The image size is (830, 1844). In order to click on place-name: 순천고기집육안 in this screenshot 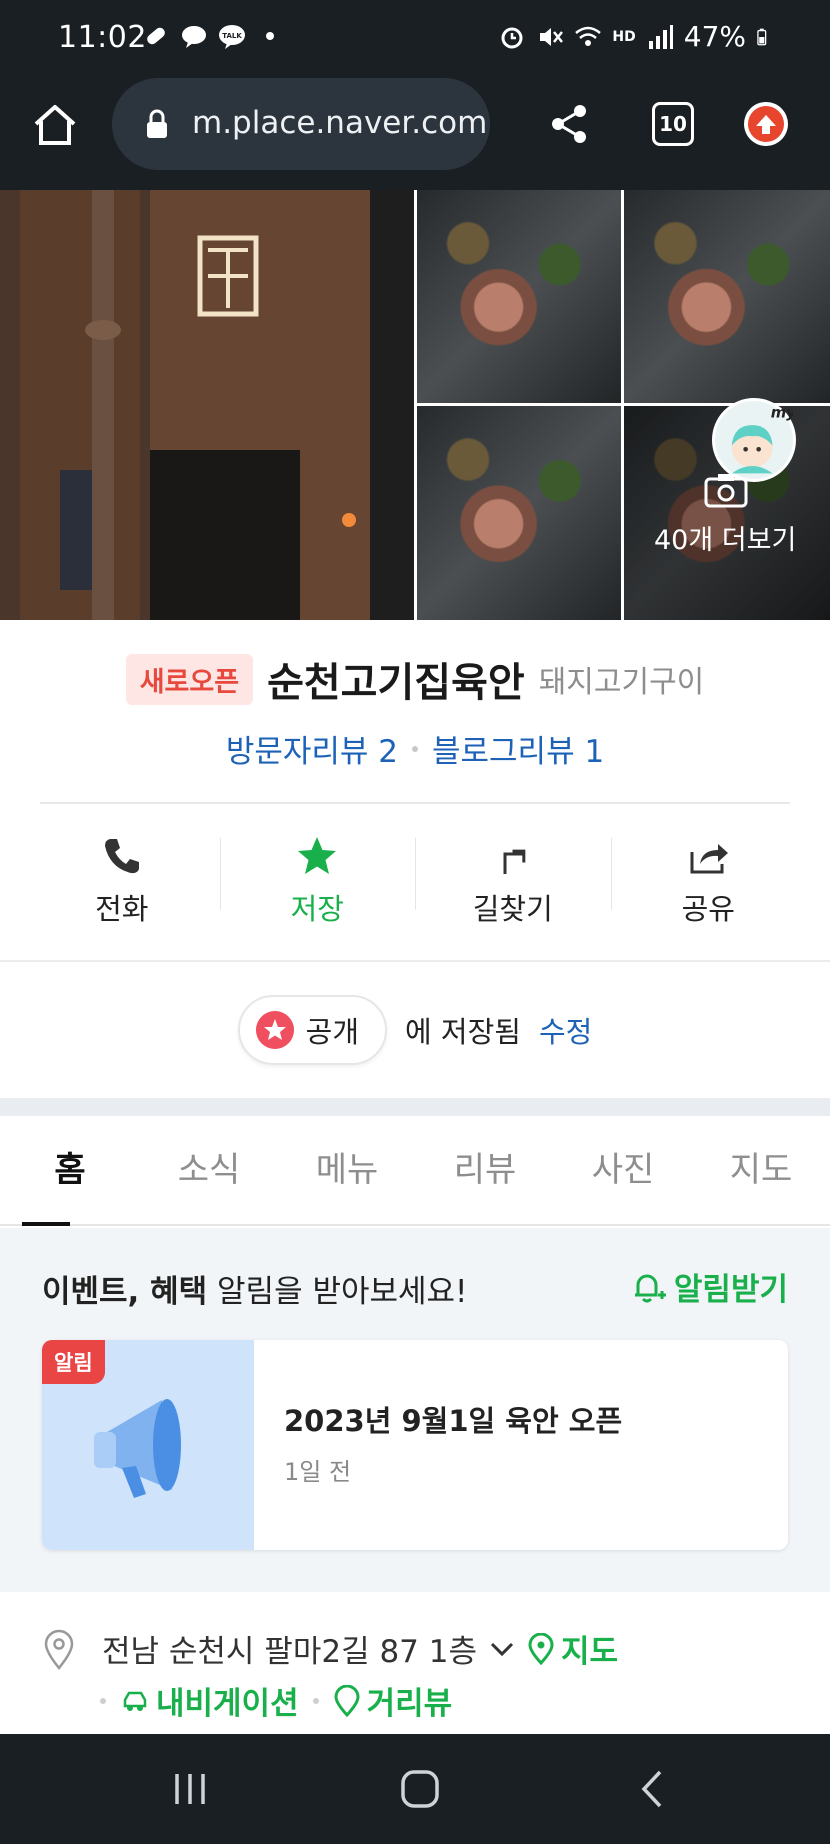, I will do `click(396, 683)`.